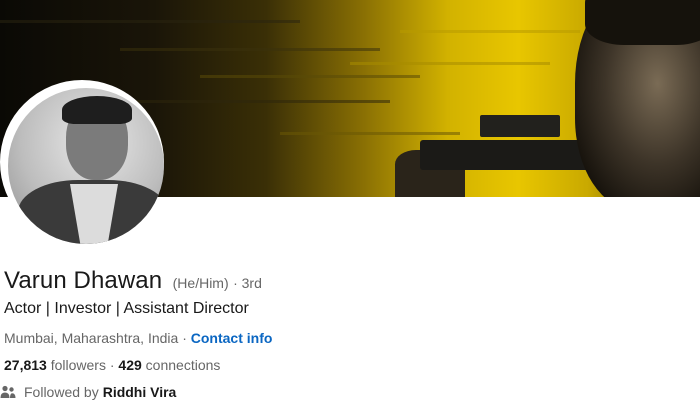 The height and width of the screenshot is (402, 700). I want to click on avatar-photo, so click(86, 166).